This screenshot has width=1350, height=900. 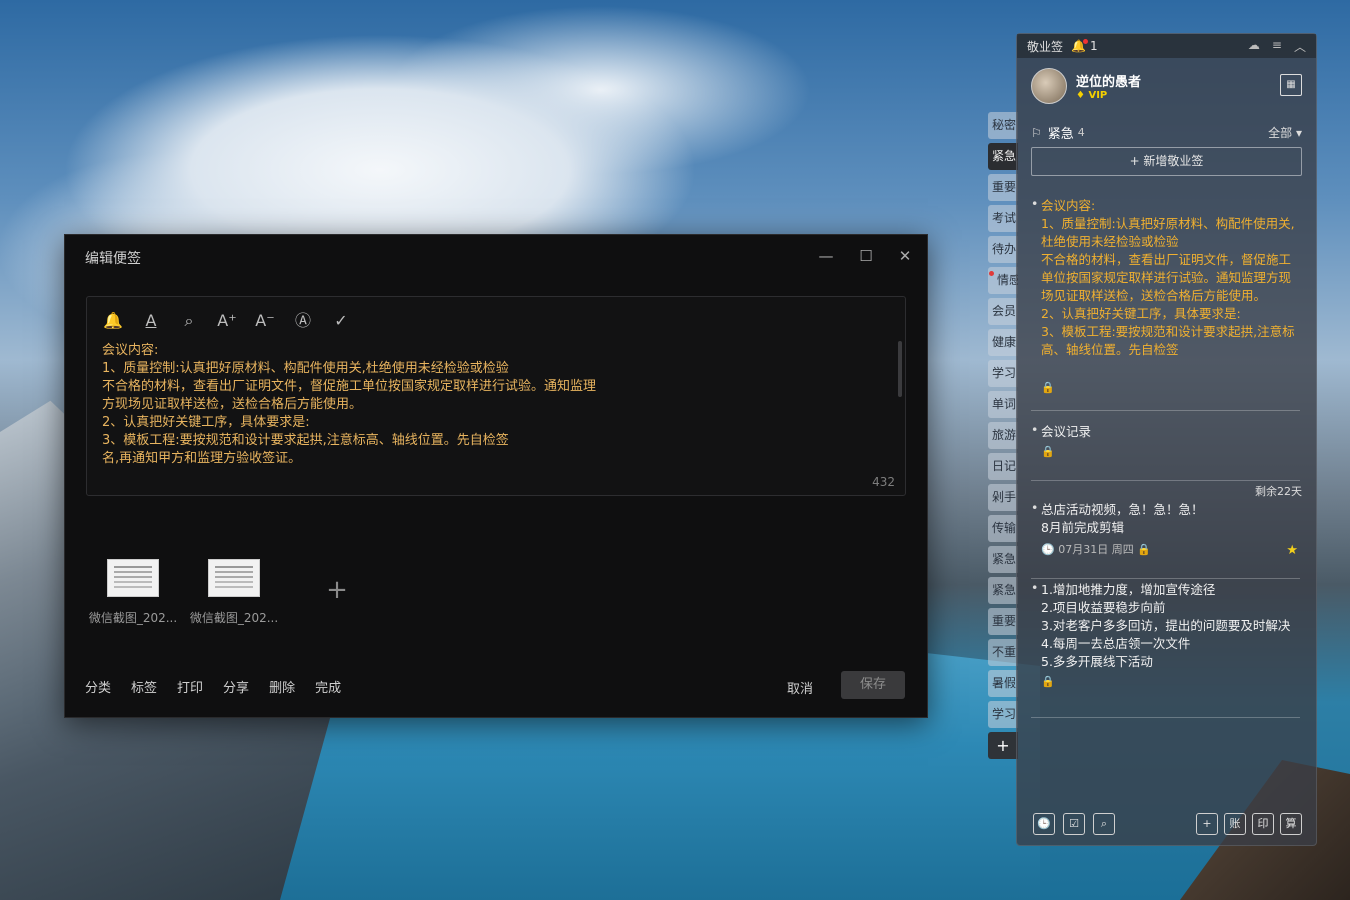 I want to click on tab-label: 情感, so click(x=1007, y=280).